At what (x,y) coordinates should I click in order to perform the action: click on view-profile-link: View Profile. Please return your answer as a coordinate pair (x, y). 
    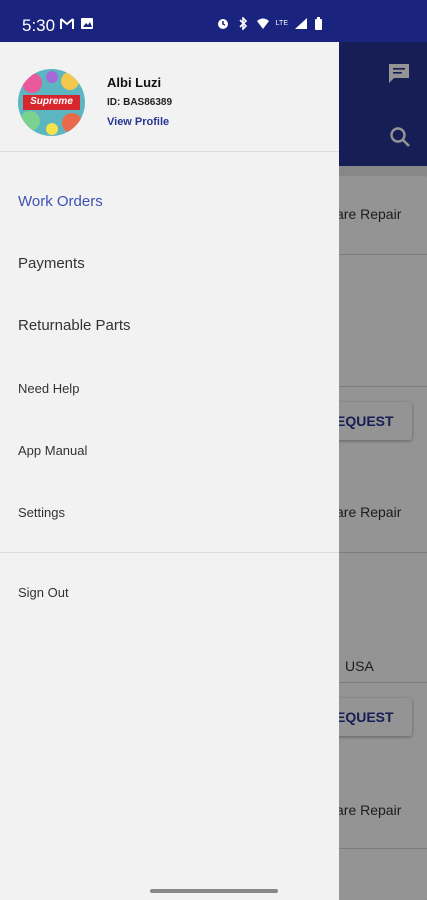
    Looking at the image, I should click on (138, 122).